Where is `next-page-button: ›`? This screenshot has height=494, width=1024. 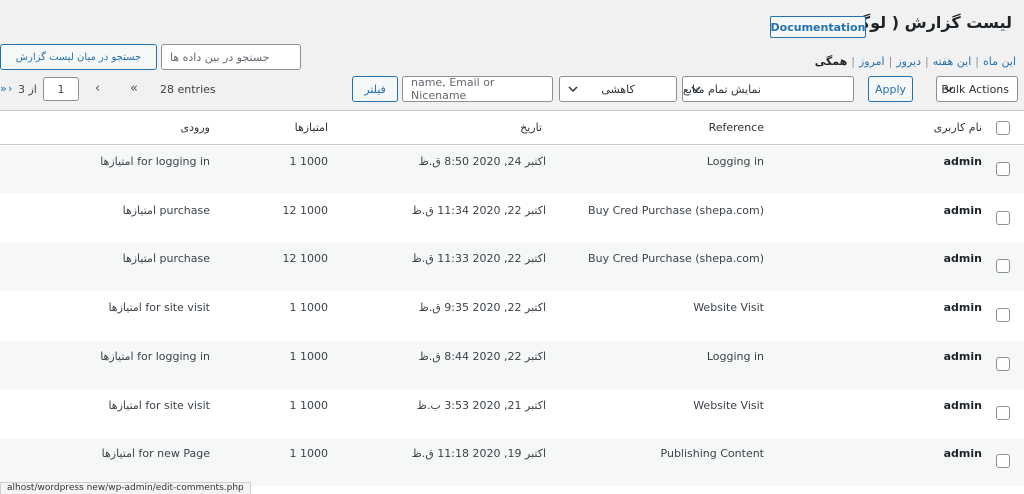 next-page-button: › is located at coordinates (10, 88).